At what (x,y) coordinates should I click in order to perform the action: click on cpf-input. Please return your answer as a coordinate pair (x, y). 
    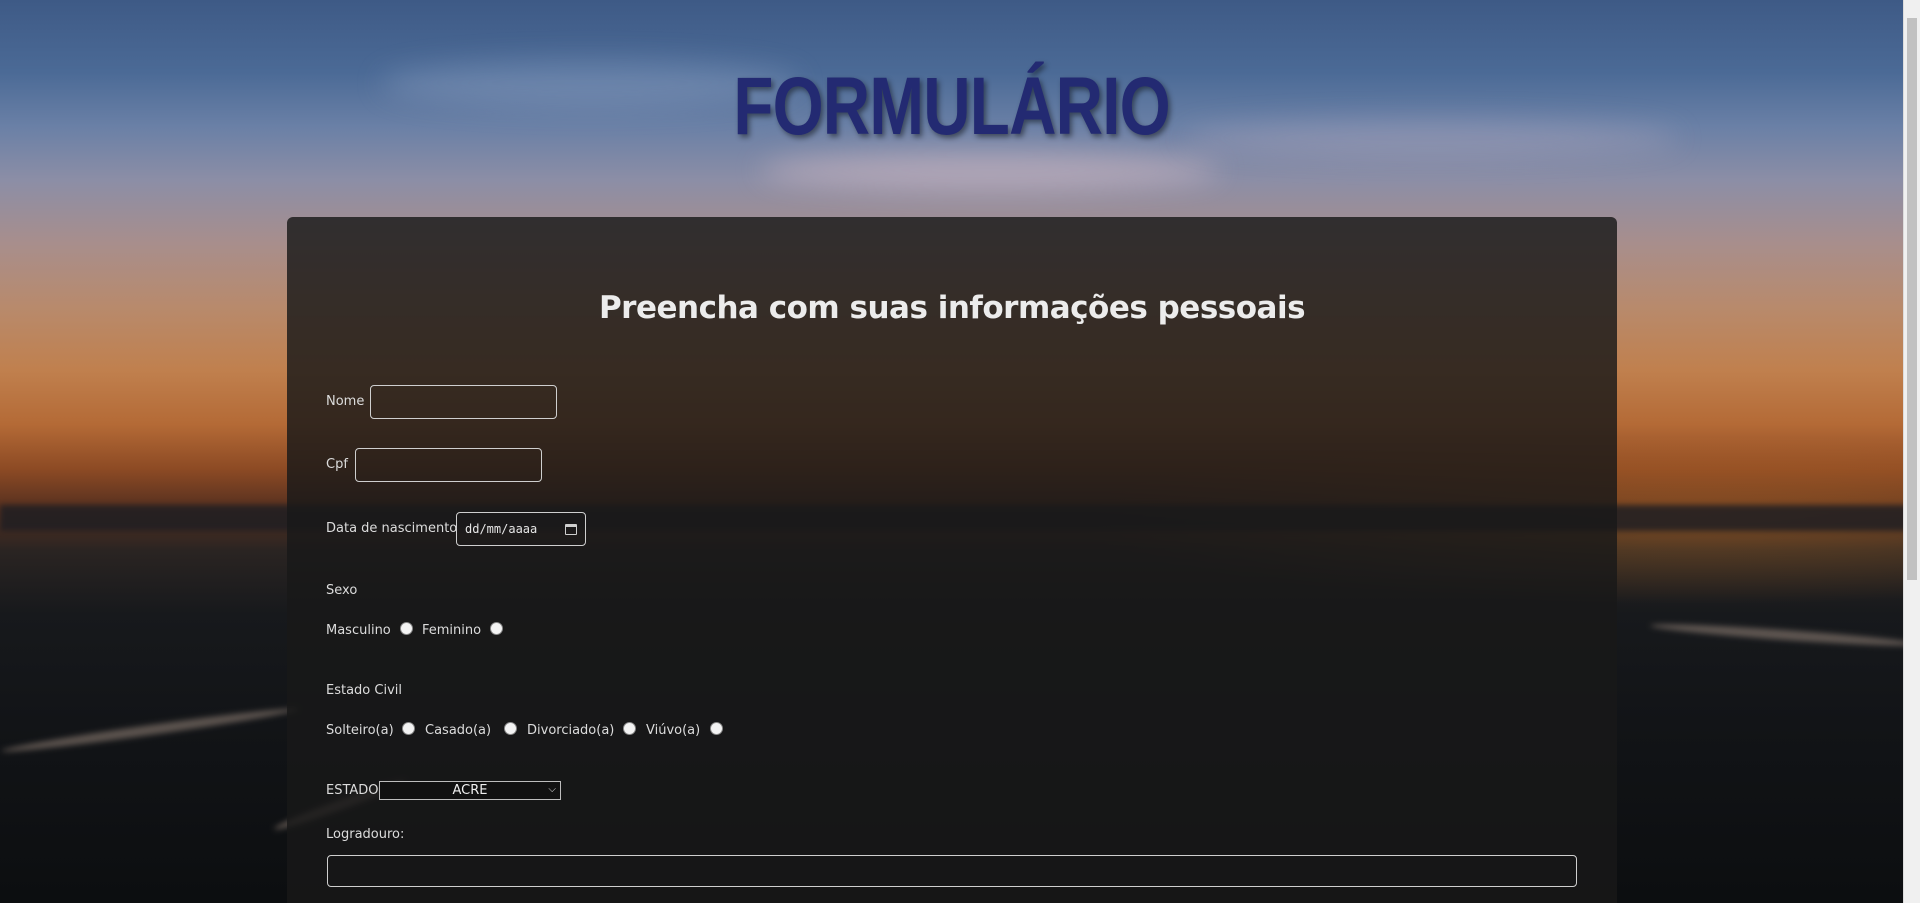
    Looking at the image, I should click on (448, 465).